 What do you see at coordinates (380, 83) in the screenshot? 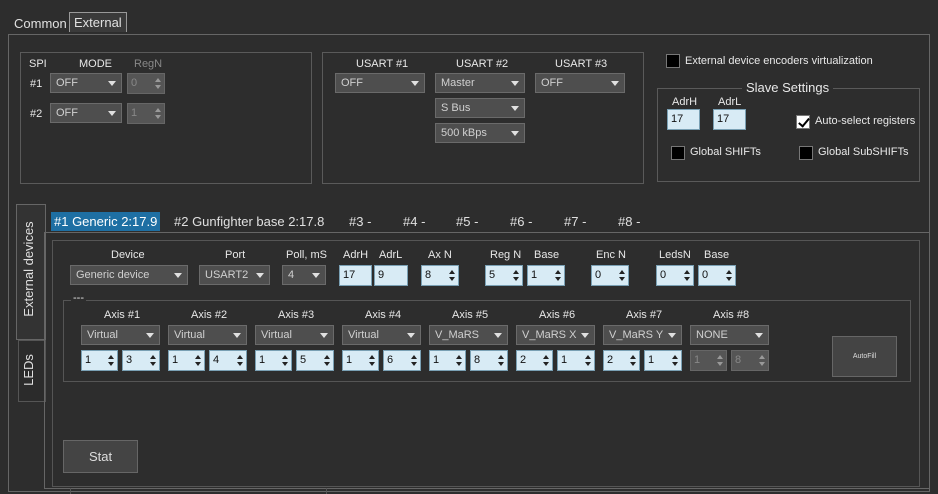
I see `usart1-select: OFF` at bounding box center [380, 83].